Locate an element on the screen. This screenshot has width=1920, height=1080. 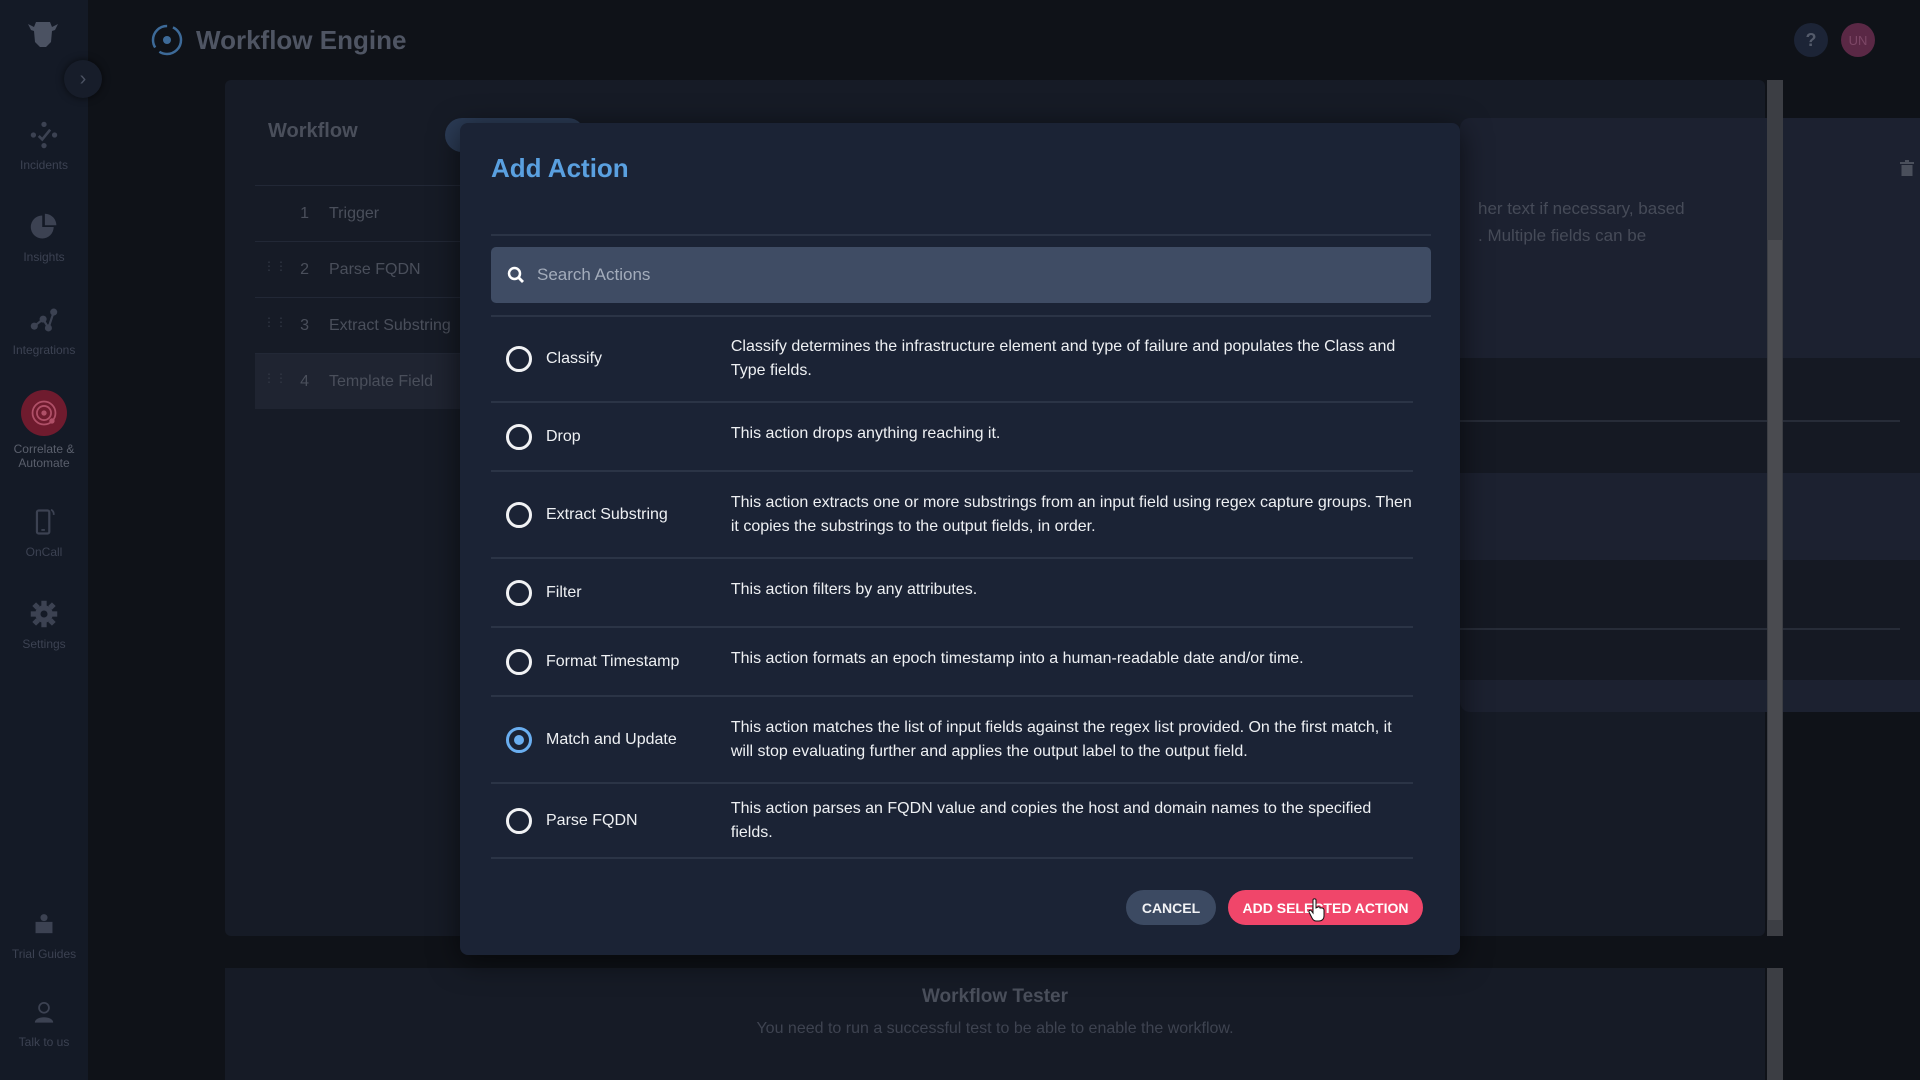
step-number: 2 is located at coordinates (304, 269).